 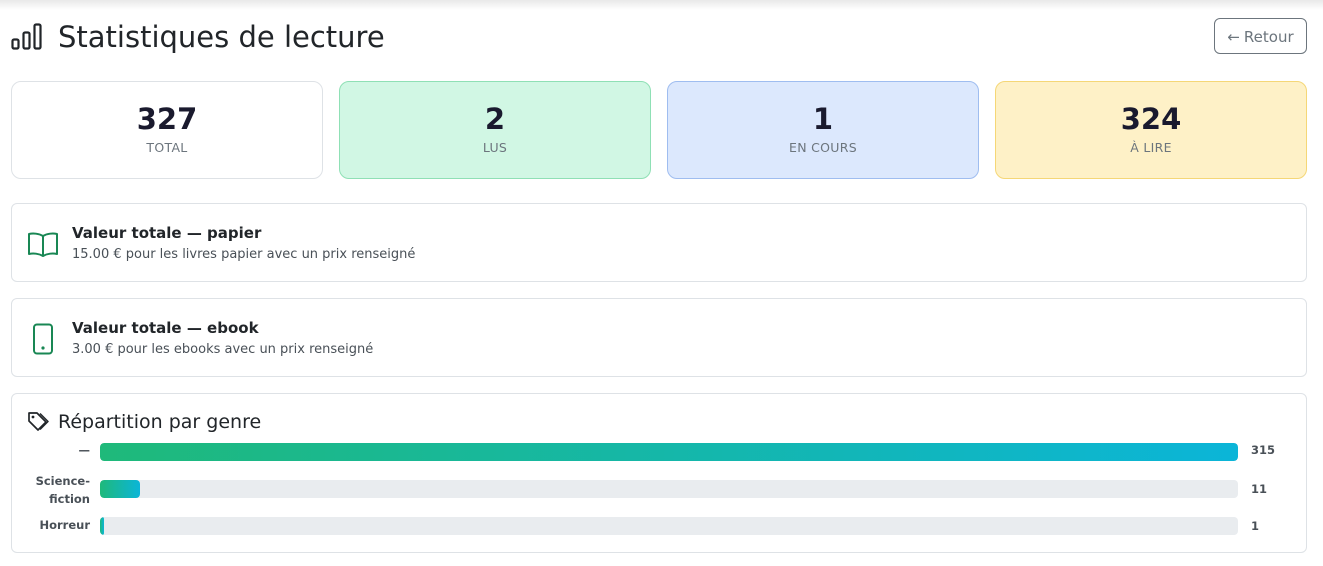 I want to click on tags-icon, so click(x=38, y=421).